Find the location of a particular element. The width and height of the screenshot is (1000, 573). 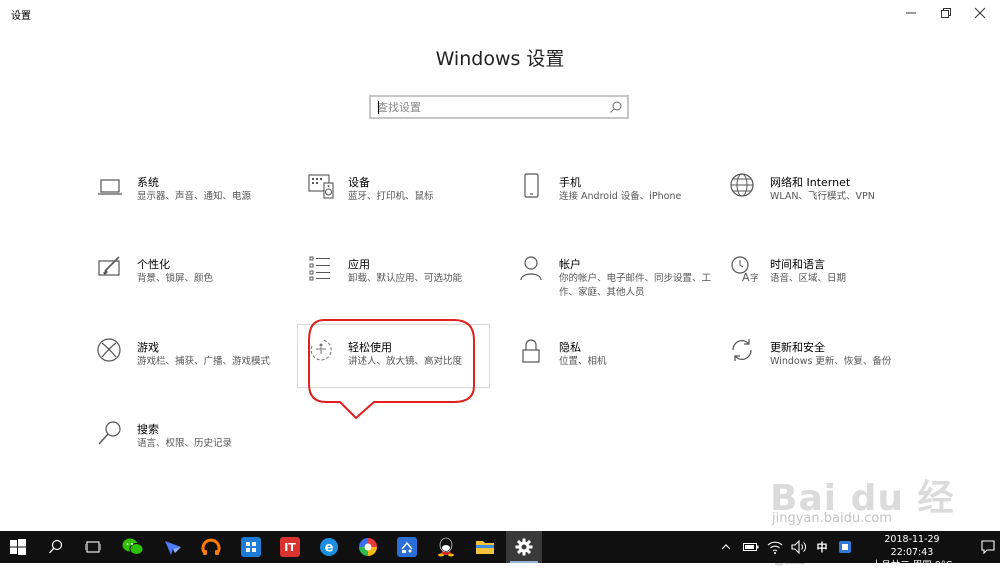

category-update-security: 更新和安全 Windows 更新、恢复、备份 is located at coordinates (827, 369).